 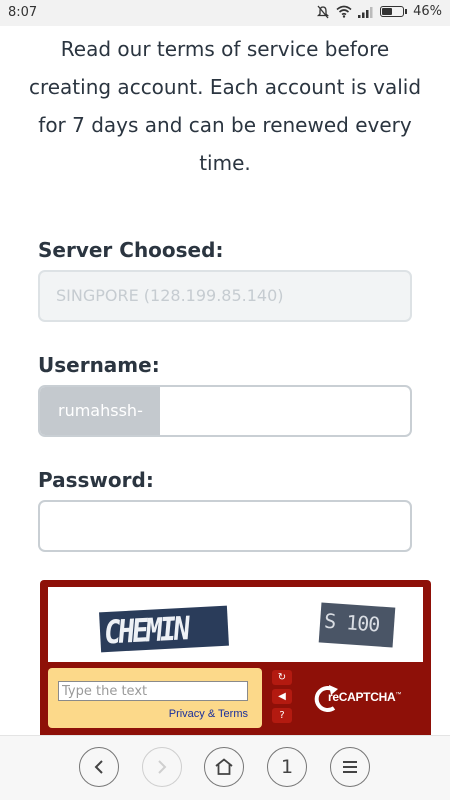 What do you see at coordinates (131, 250) in the screenshot?
I see `server-label: Server Choosed:` at bounding box center [131, 250].